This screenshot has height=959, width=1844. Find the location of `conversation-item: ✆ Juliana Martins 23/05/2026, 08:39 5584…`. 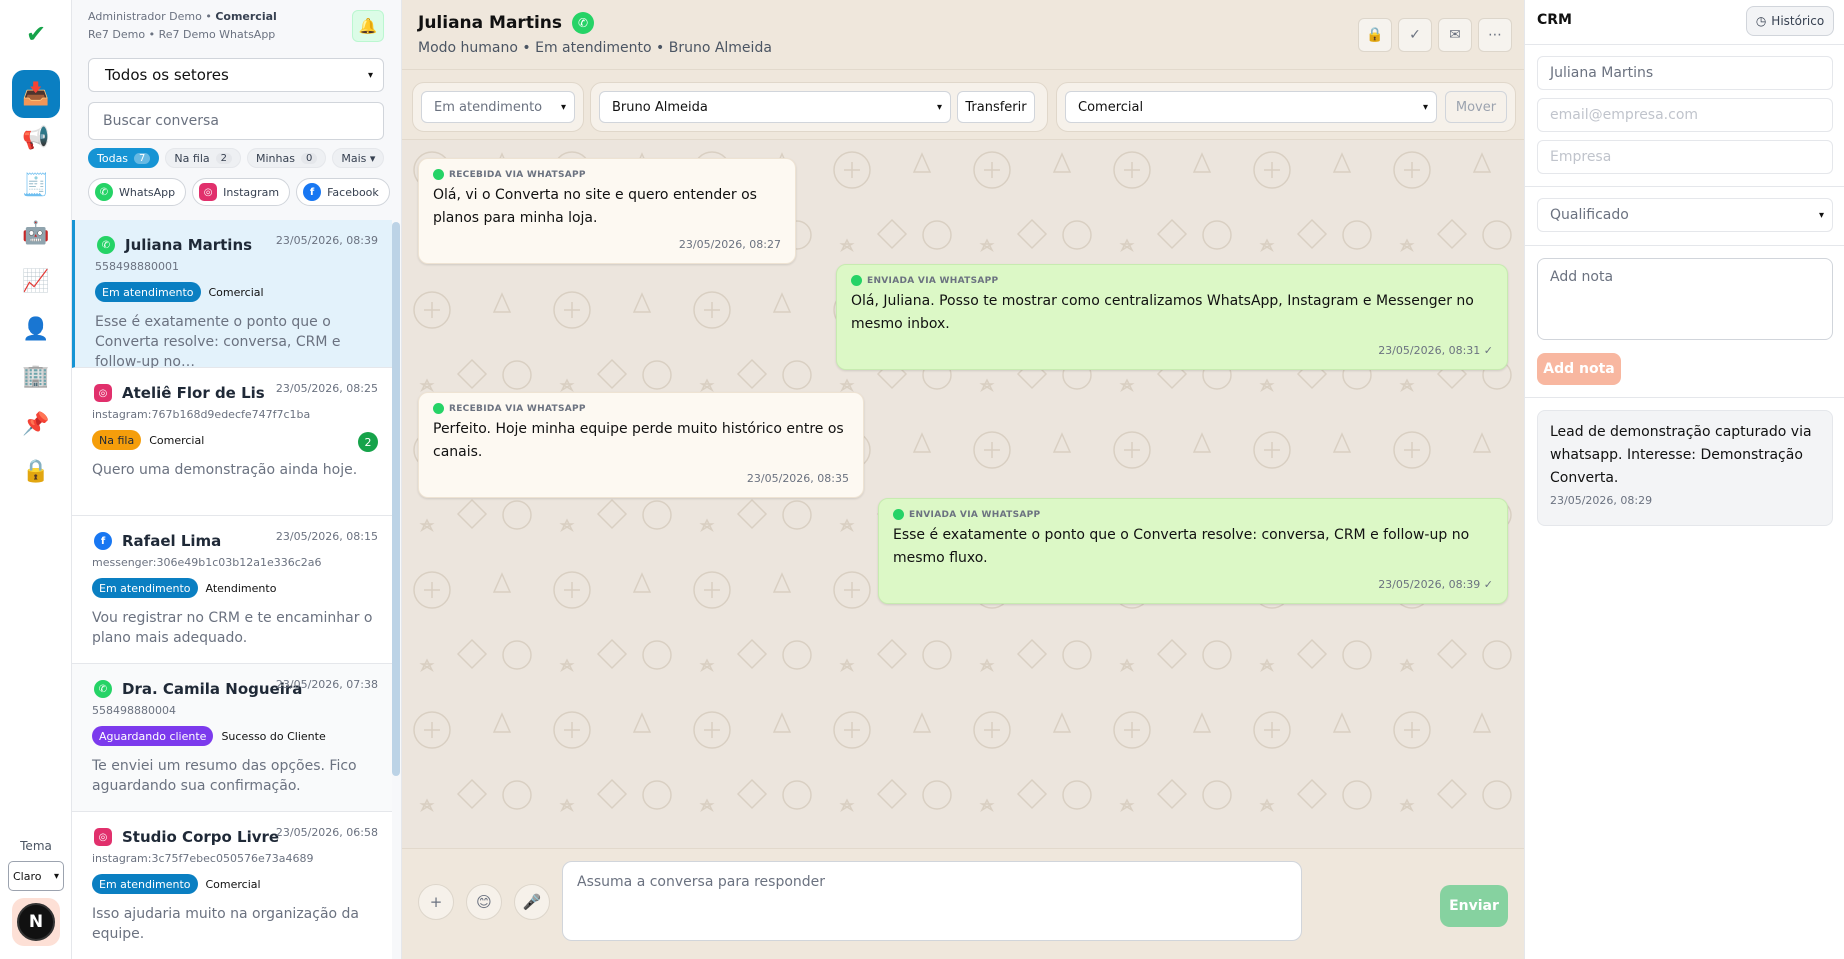

conversation-item: ✆ Juliana Martins 23/05/2026, 08:39 5584… is located at coordinates (232, 295).